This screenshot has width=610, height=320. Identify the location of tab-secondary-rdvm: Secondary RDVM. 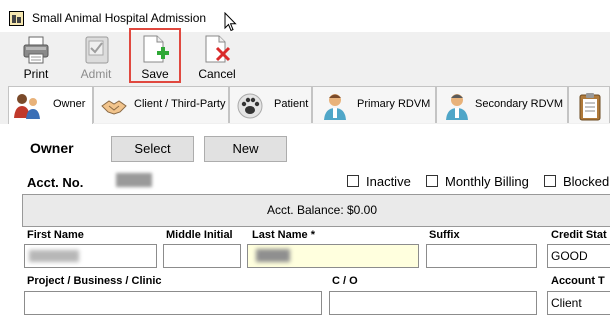
(502, 104).